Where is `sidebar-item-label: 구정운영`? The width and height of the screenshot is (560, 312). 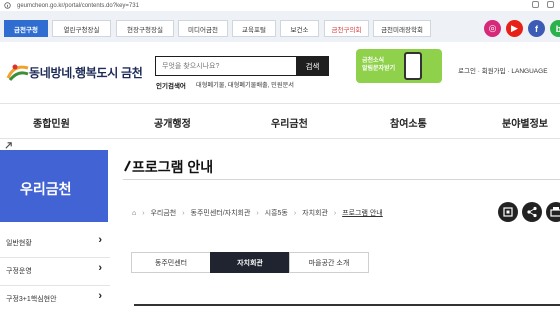 sidebar-item-label: 구정운영 is located at coordinates (19, 271).